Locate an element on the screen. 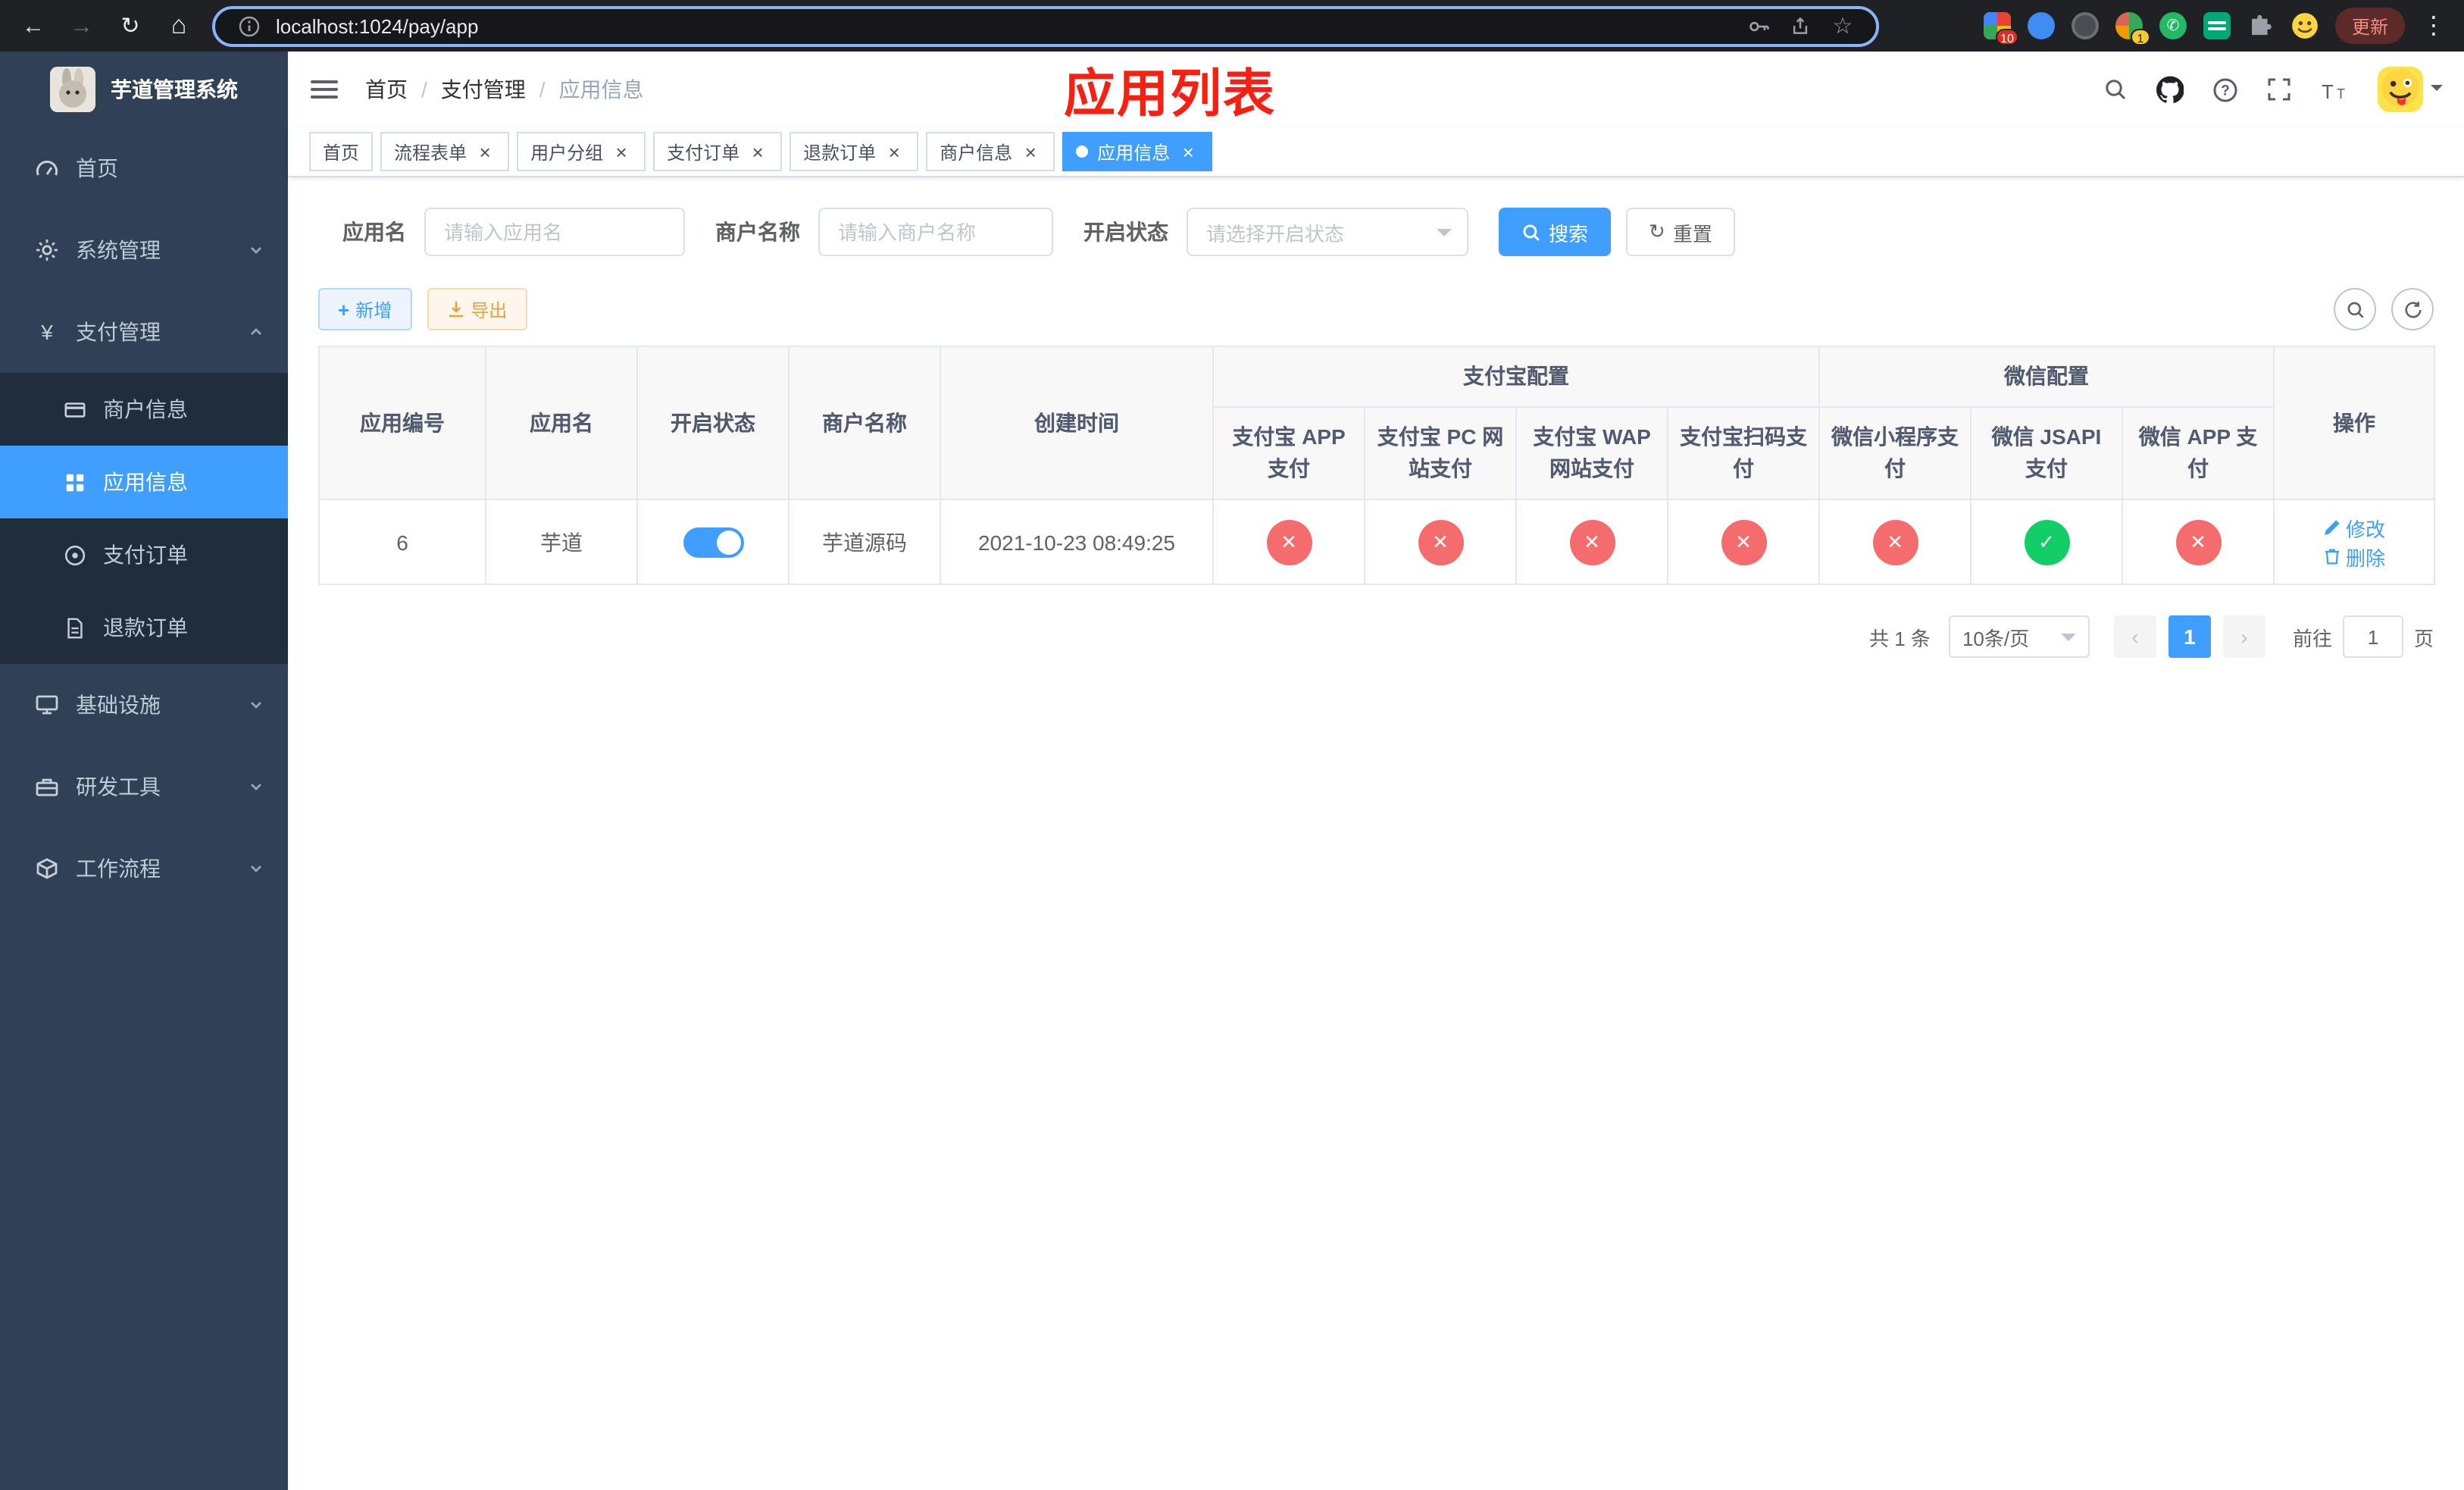 The image size is (2464, 1490). app-title: 芋道管理系统 is located at coordinates (174, 89).